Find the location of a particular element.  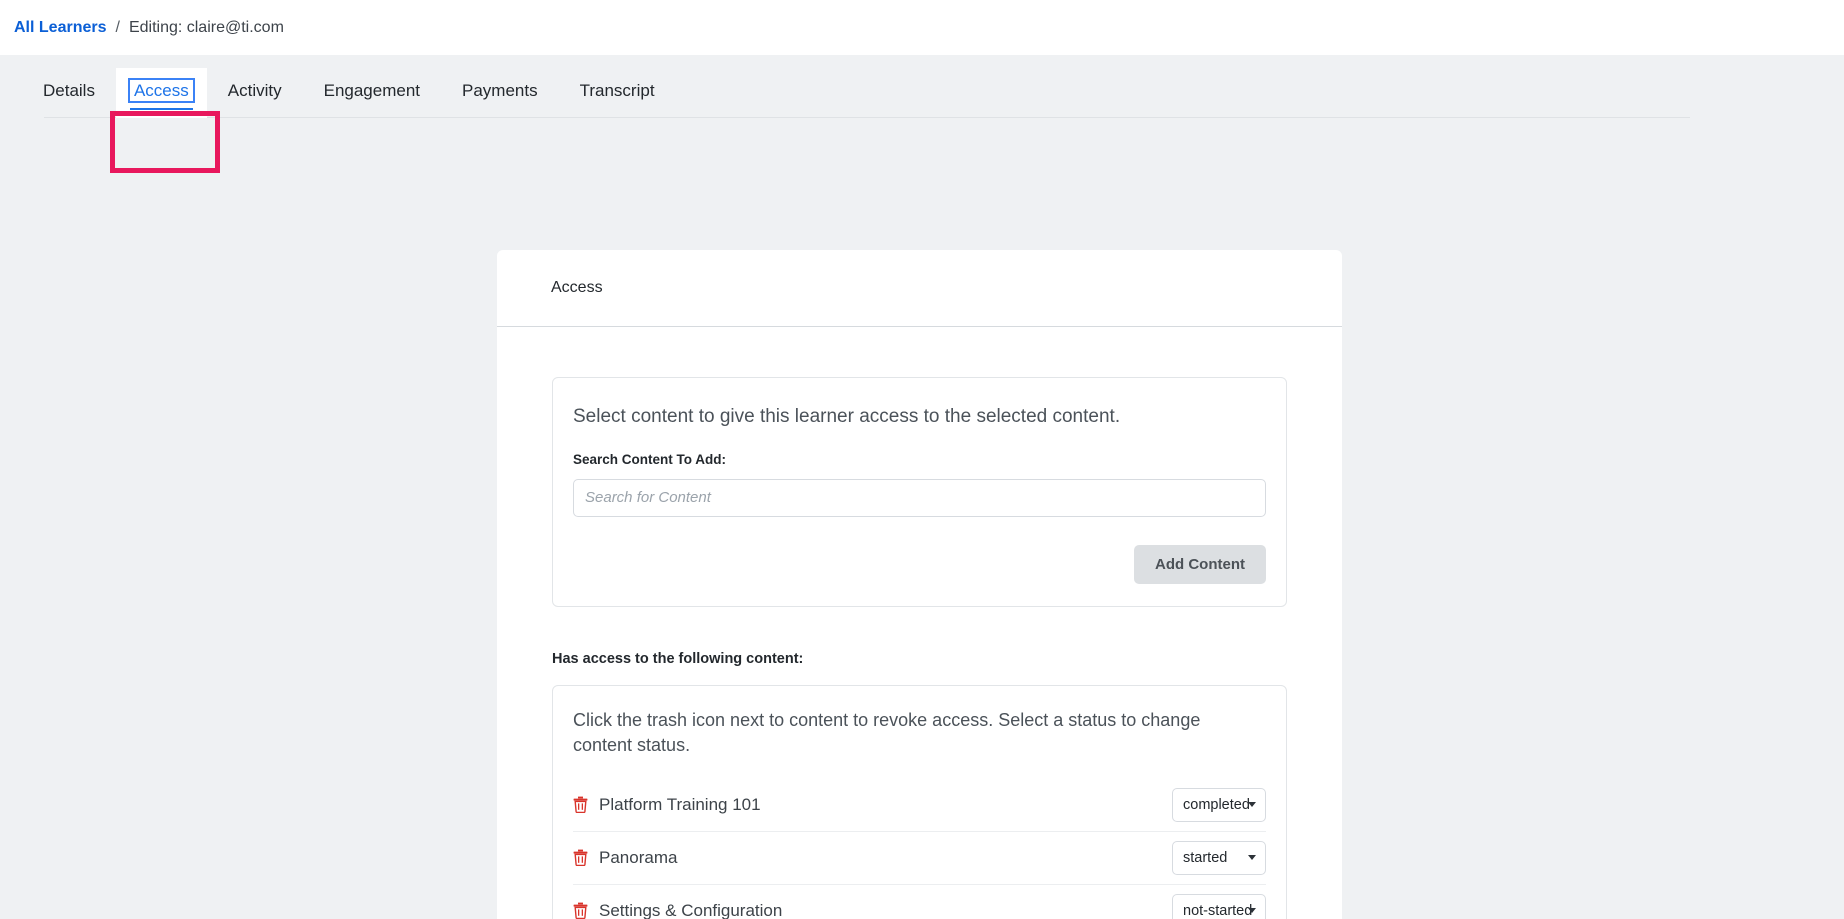

row-content-cell: Platform Training 101 is located at coordinates (667, 805).